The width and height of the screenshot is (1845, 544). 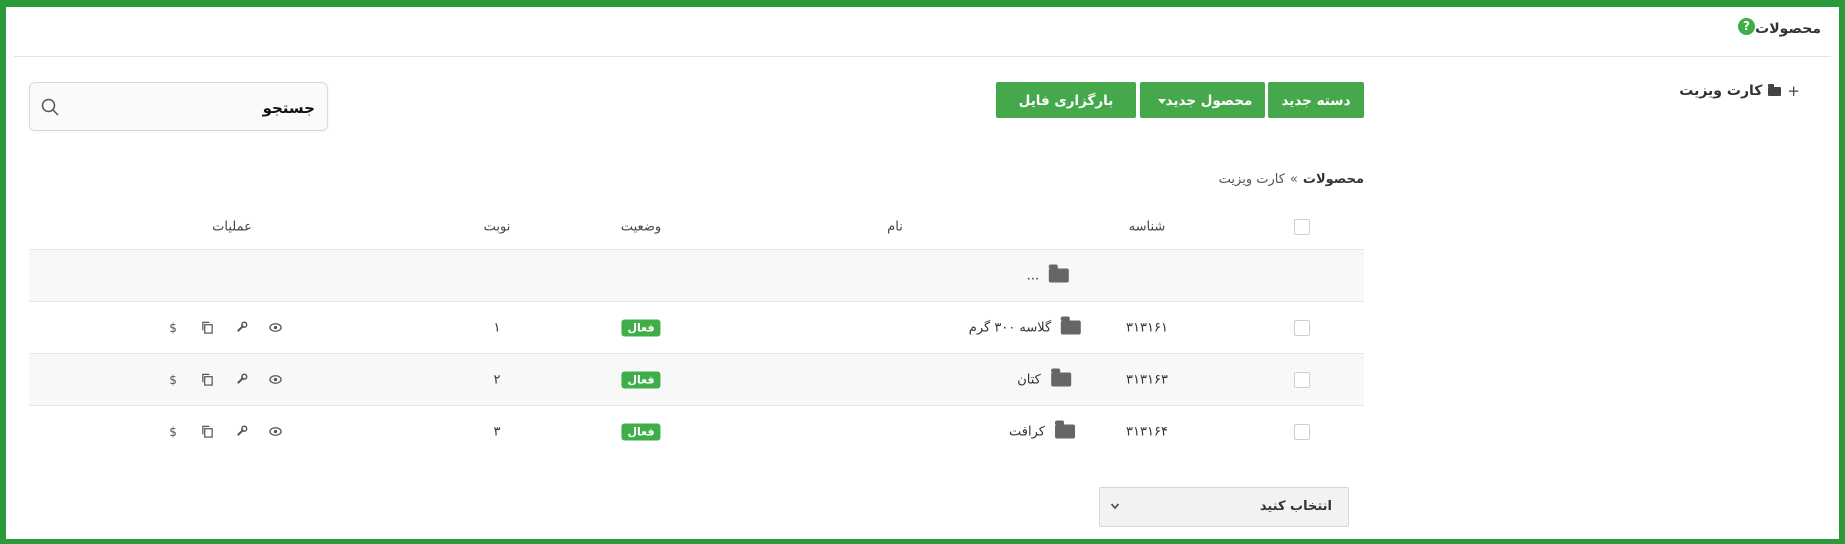 I want to click on row-name-cell: کرافت, so click(x=1042, y=429).